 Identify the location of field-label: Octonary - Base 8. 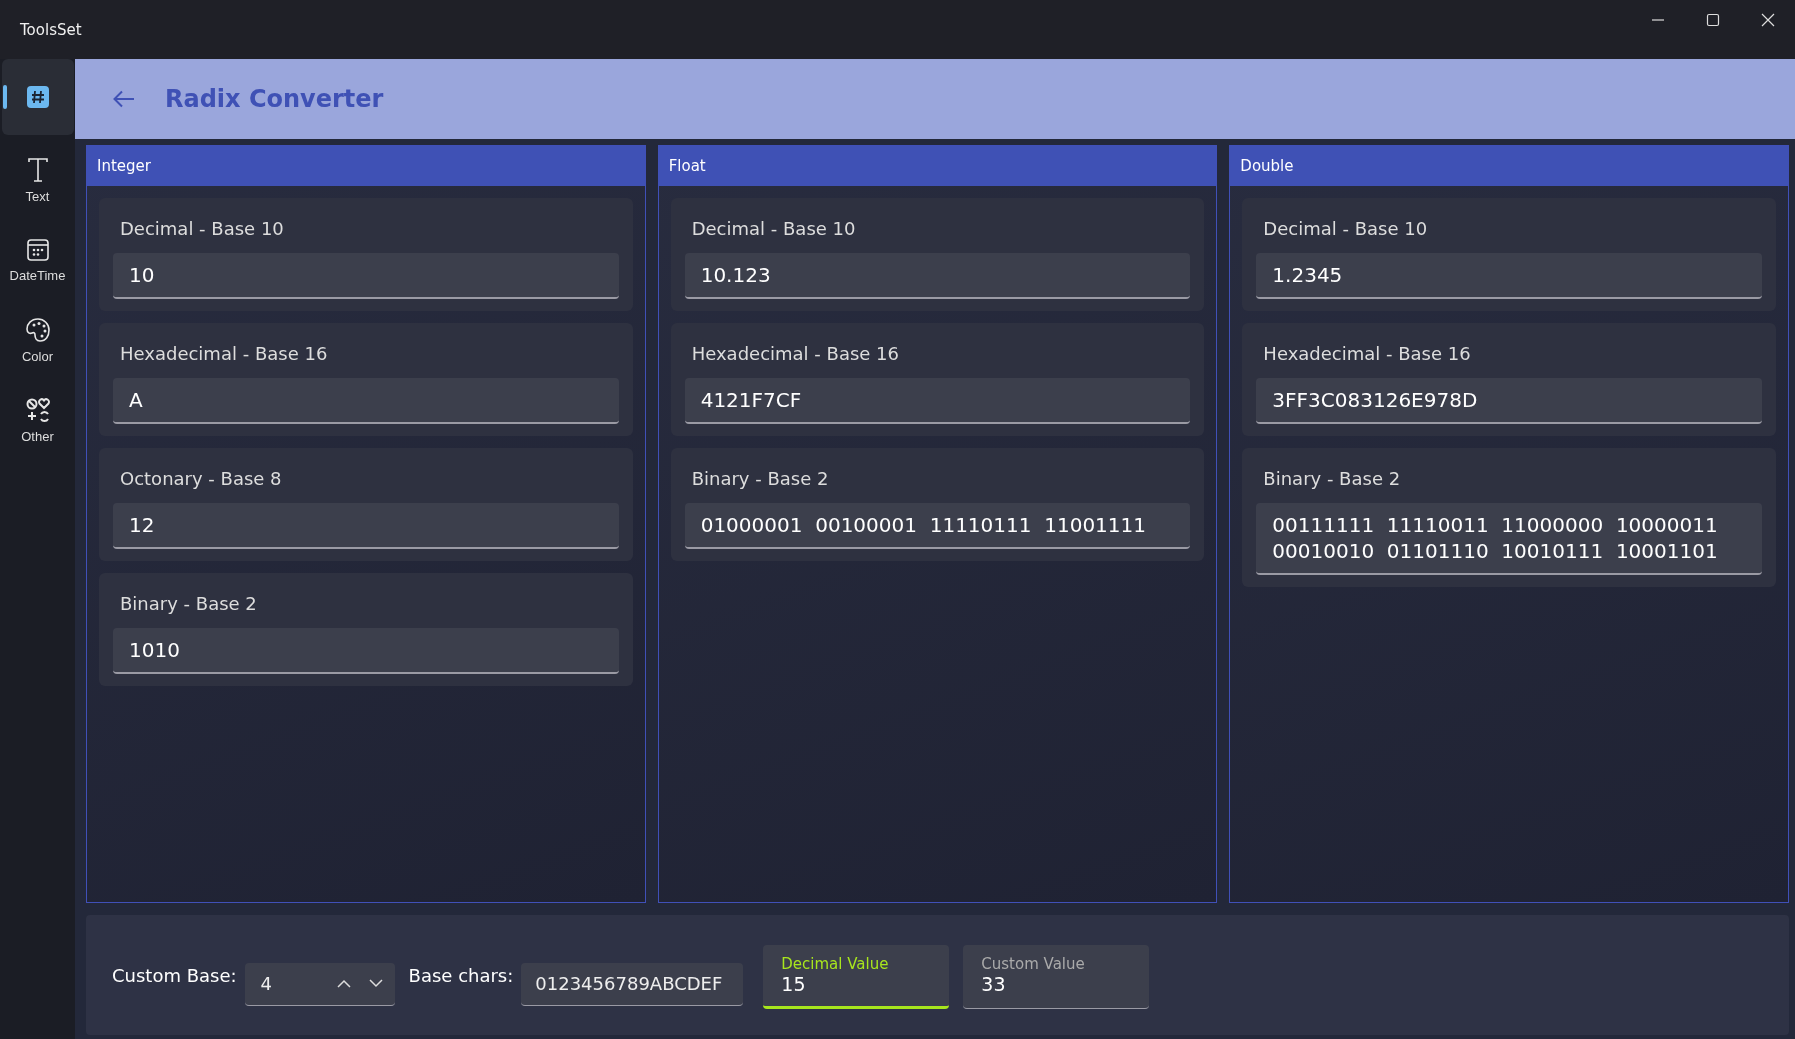
(201, 478).